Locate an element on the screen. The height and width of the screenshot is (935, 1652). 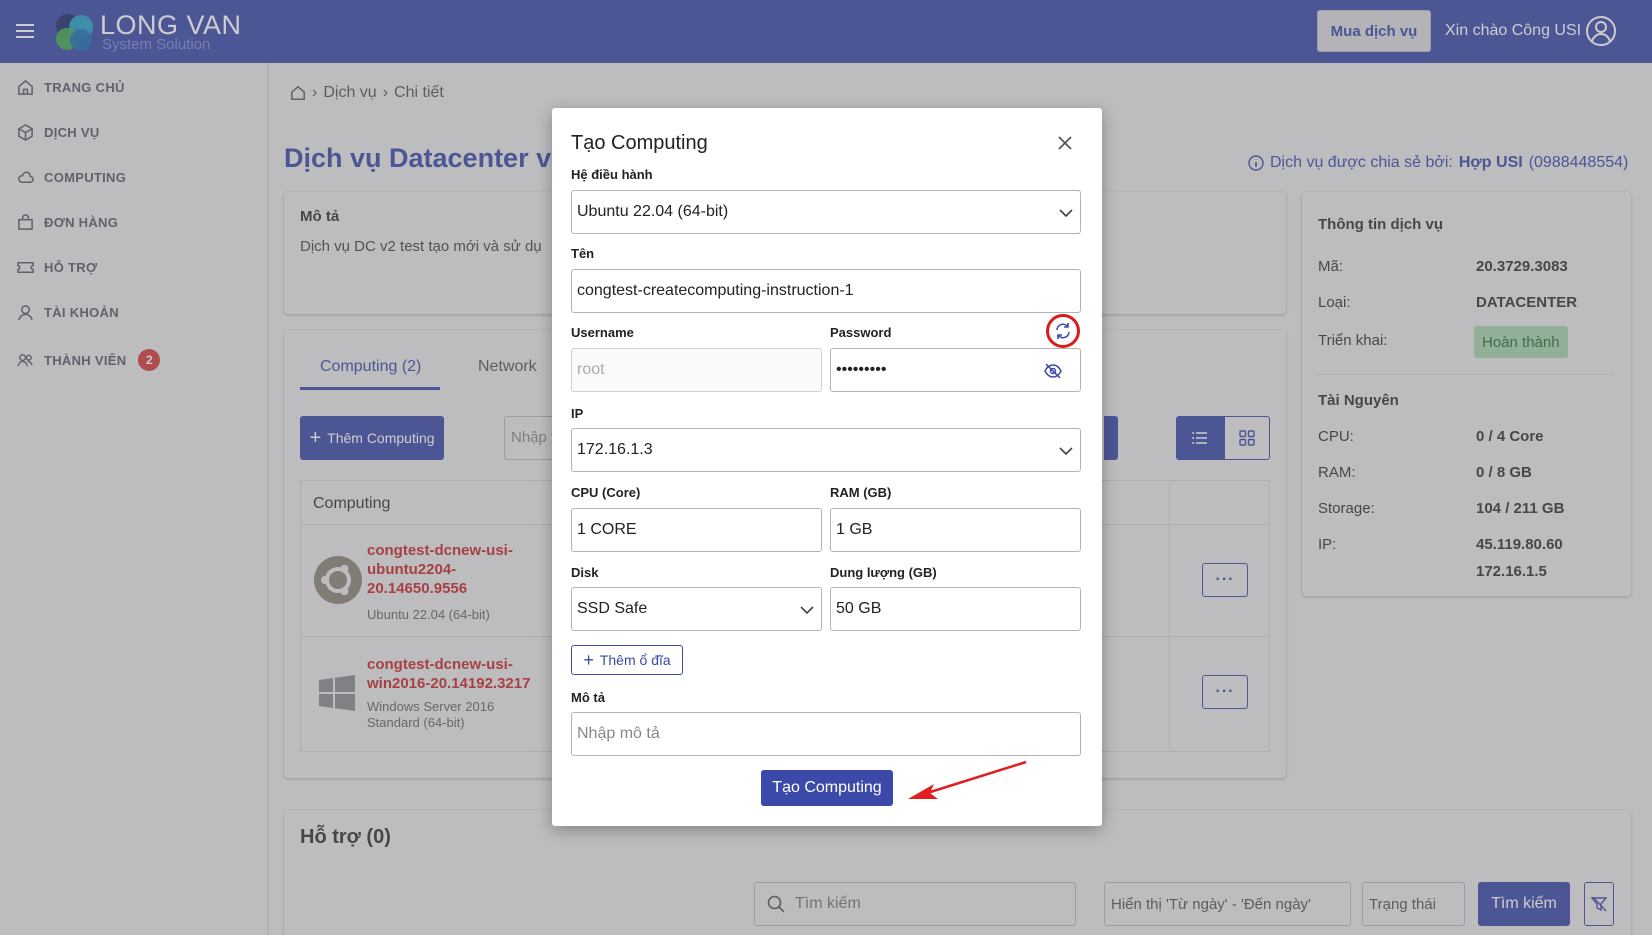
os-select: Ubuntu 22.04 (64-bit) is located at coordinates (826, 212).